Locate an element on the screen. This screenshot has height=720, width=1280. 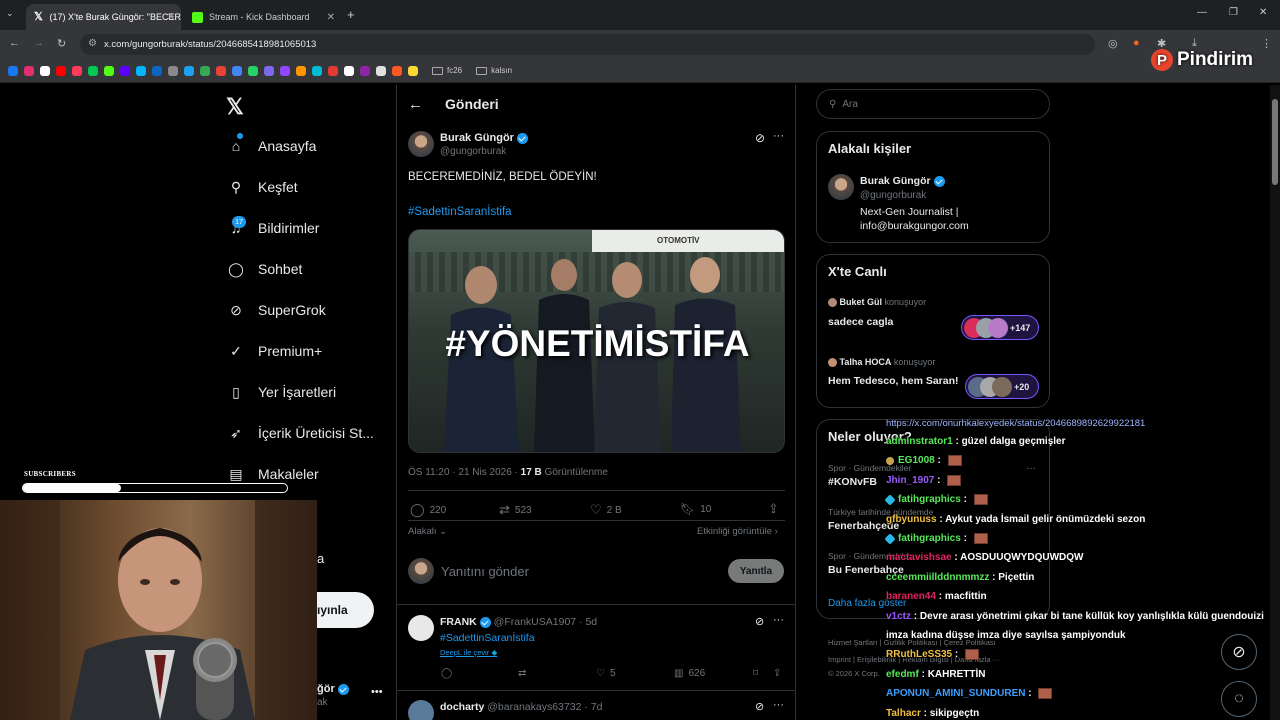
scrollbar-thumb is located at coordinates (1275, 142).